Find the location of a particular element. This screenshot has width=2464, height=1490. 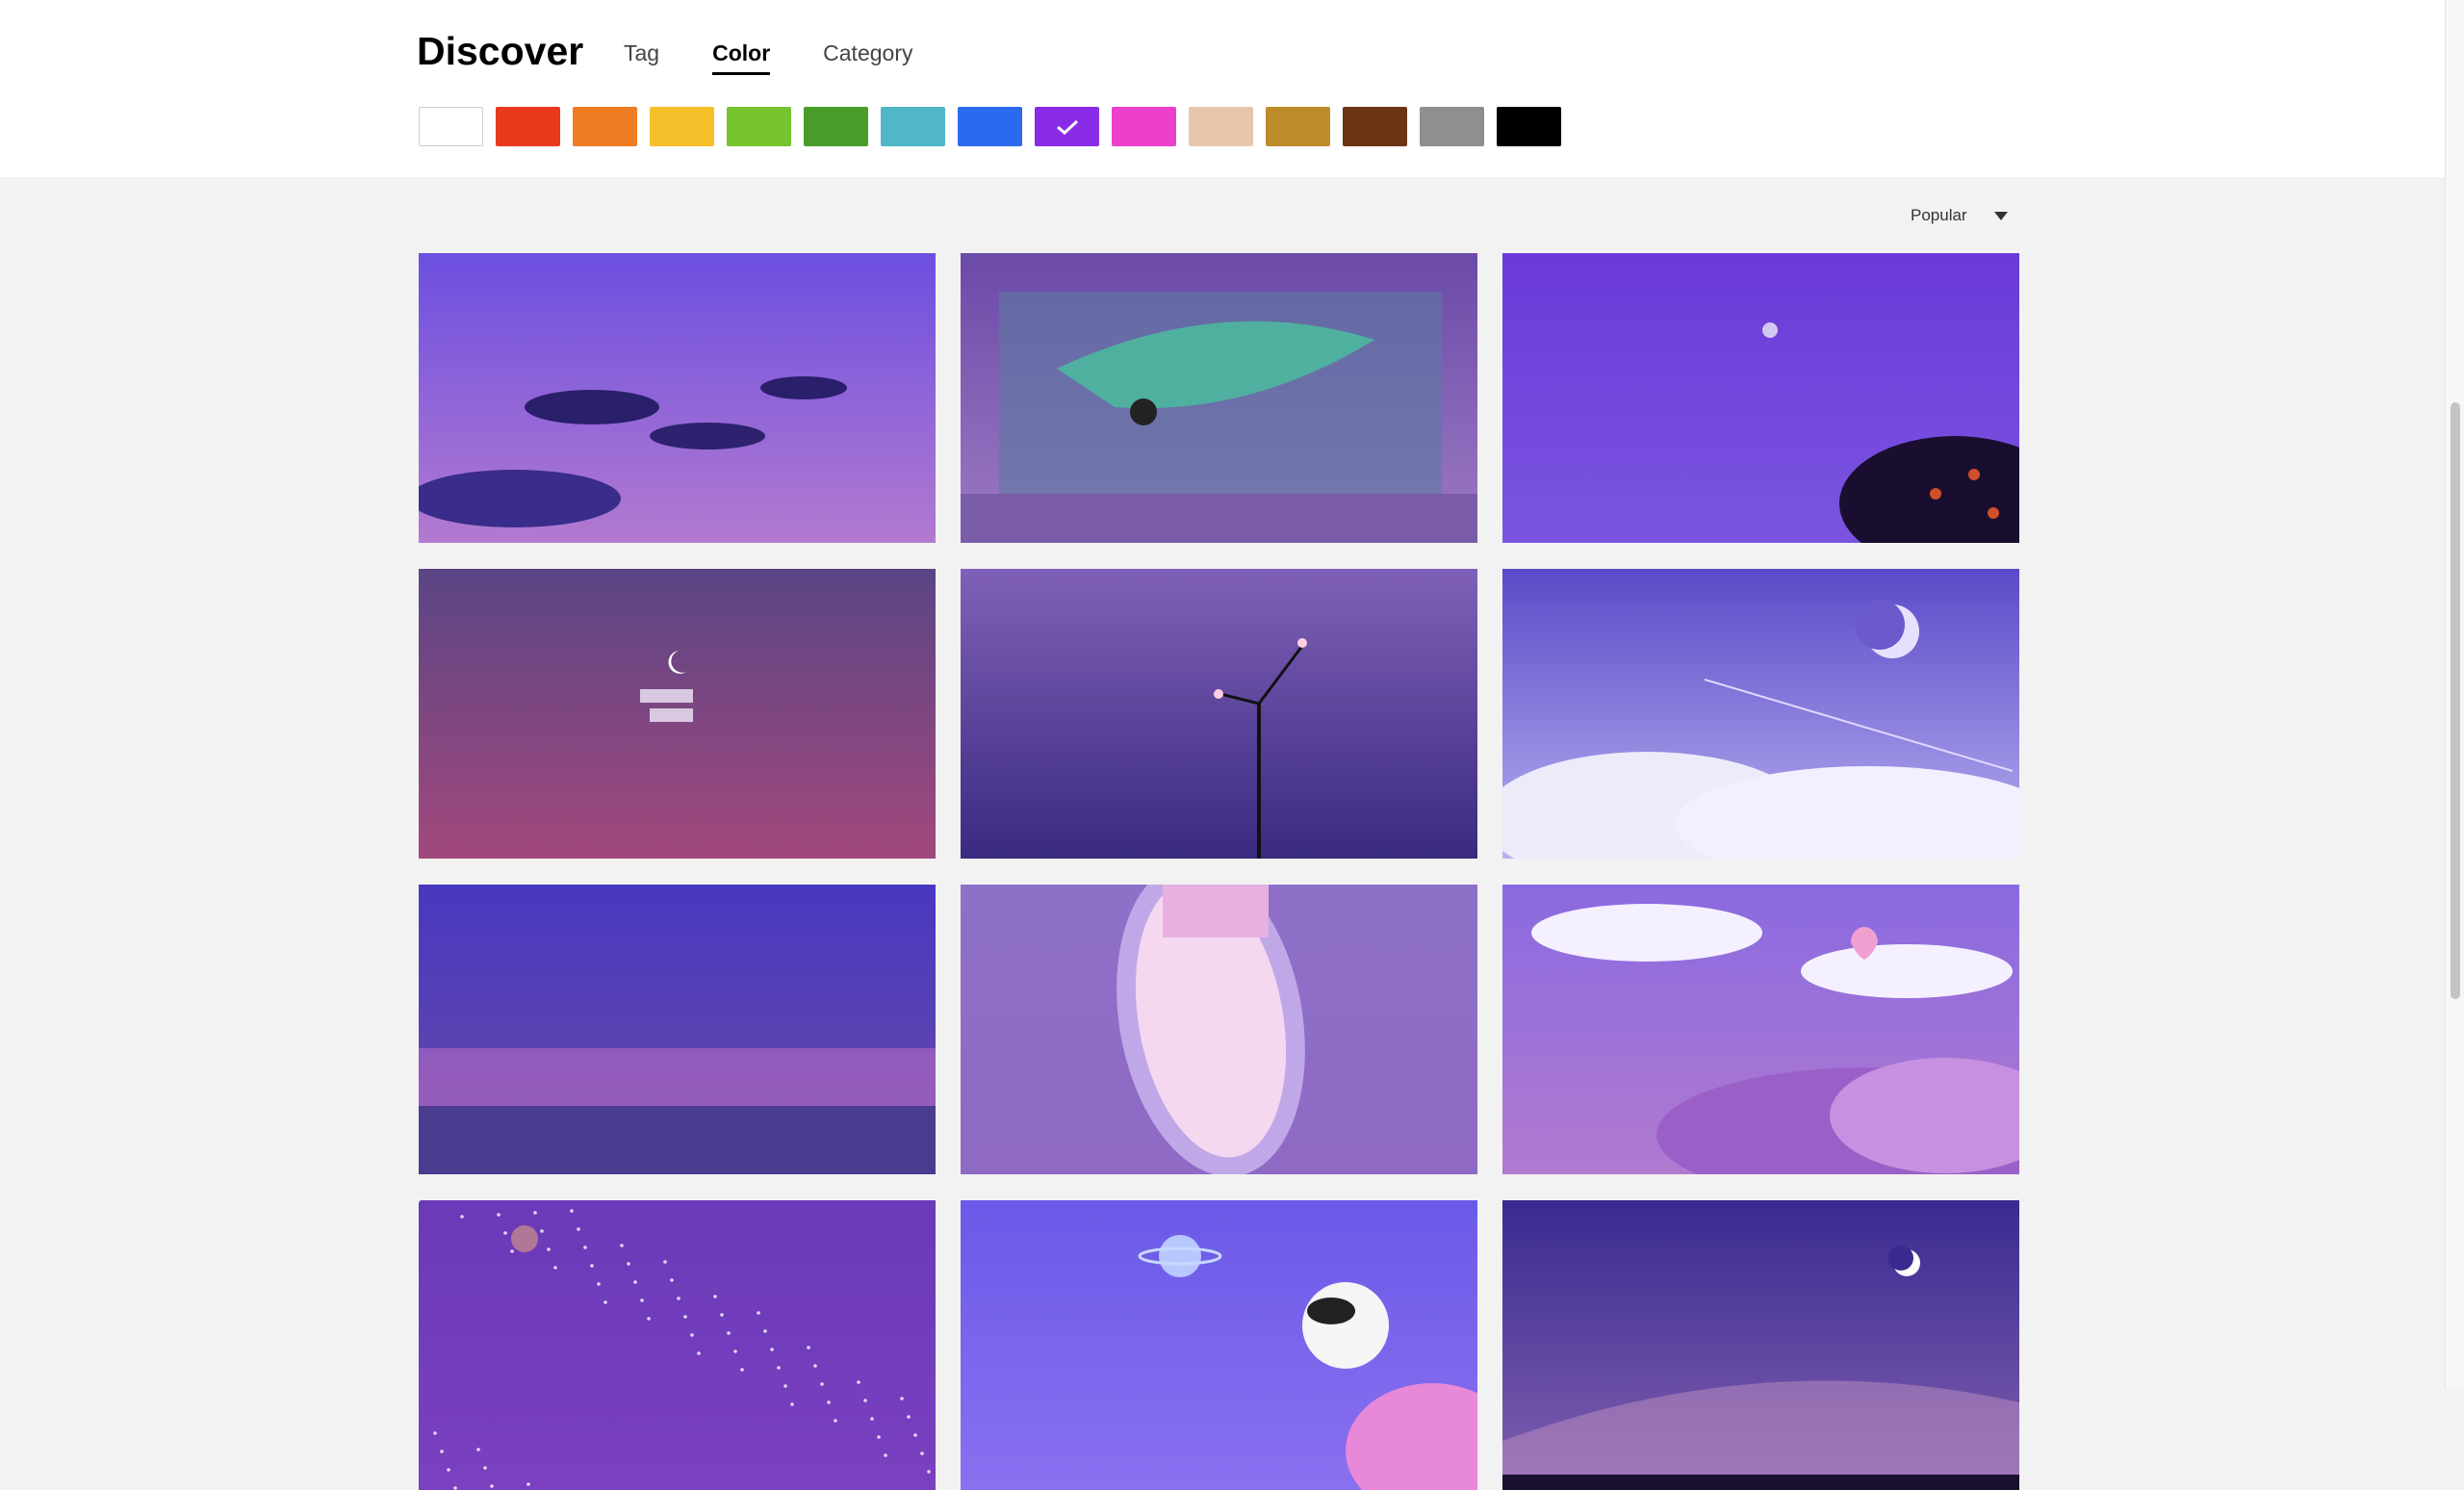

discover-tabs: Tag Color Category is located at coordinates (794, 57).